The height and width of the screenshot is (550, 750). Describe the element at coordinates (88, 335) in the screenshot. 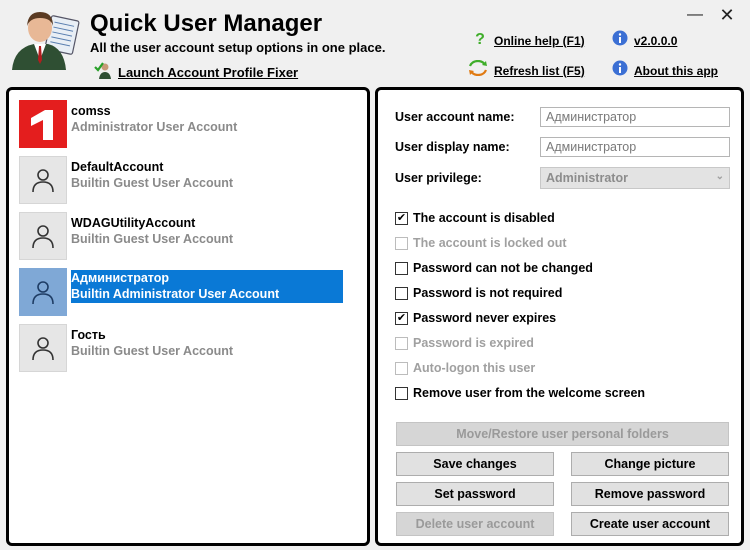

I see `user-name: Гость` at that location.